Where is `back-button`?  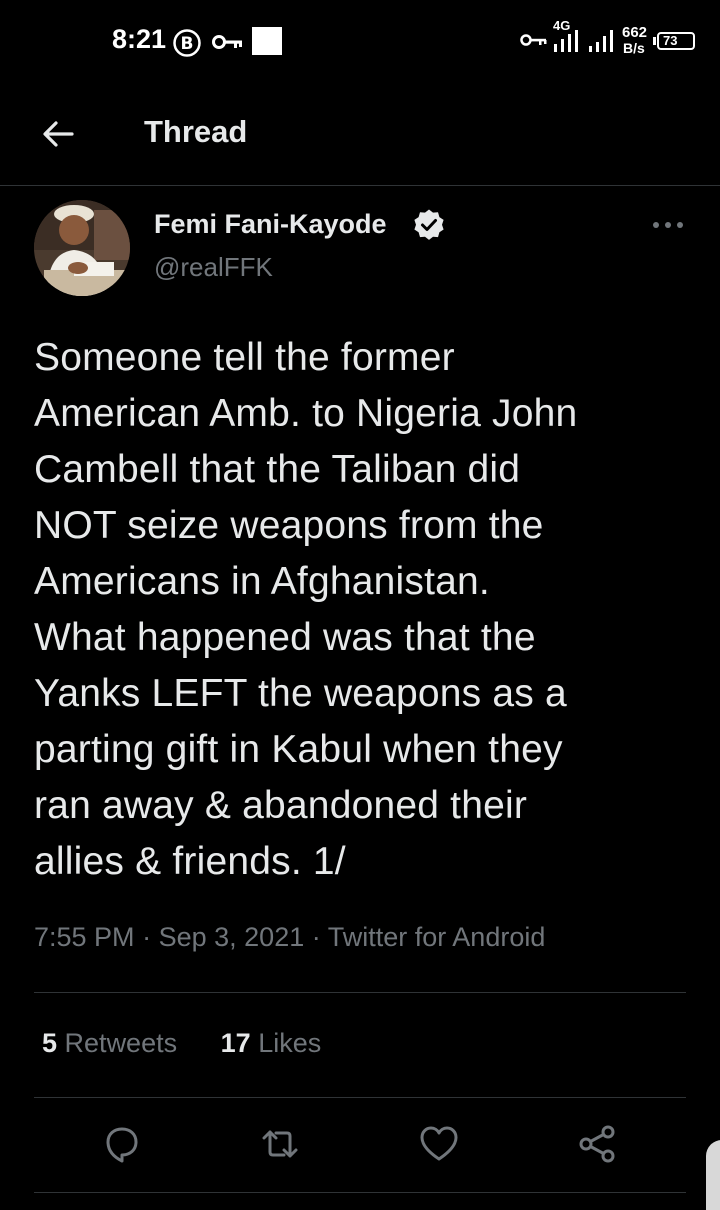
back-button is located at coordinates (58, 134).